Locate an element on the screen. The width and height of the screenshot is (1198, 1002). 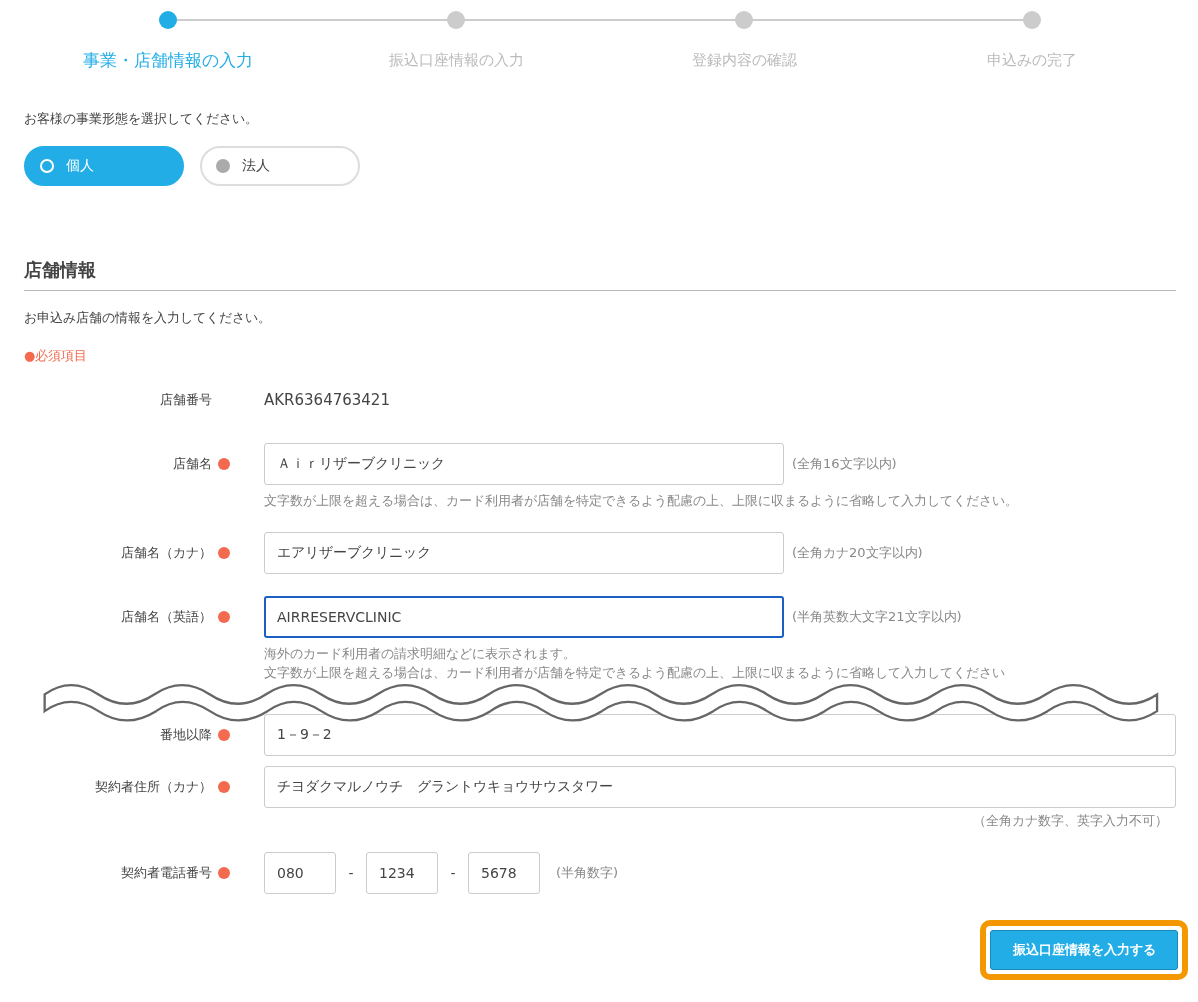
step-label: 事業・店舗情報の入力 is located at coordinates (168, 60).